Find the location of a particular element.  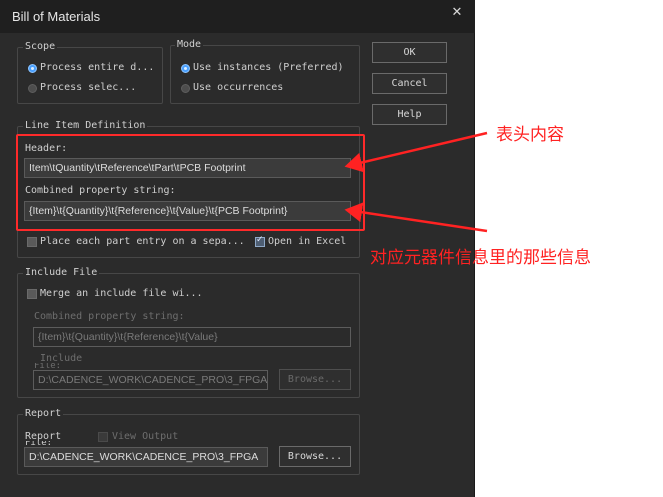

combined-annotation-arrow is located at coordinates (416, 217).